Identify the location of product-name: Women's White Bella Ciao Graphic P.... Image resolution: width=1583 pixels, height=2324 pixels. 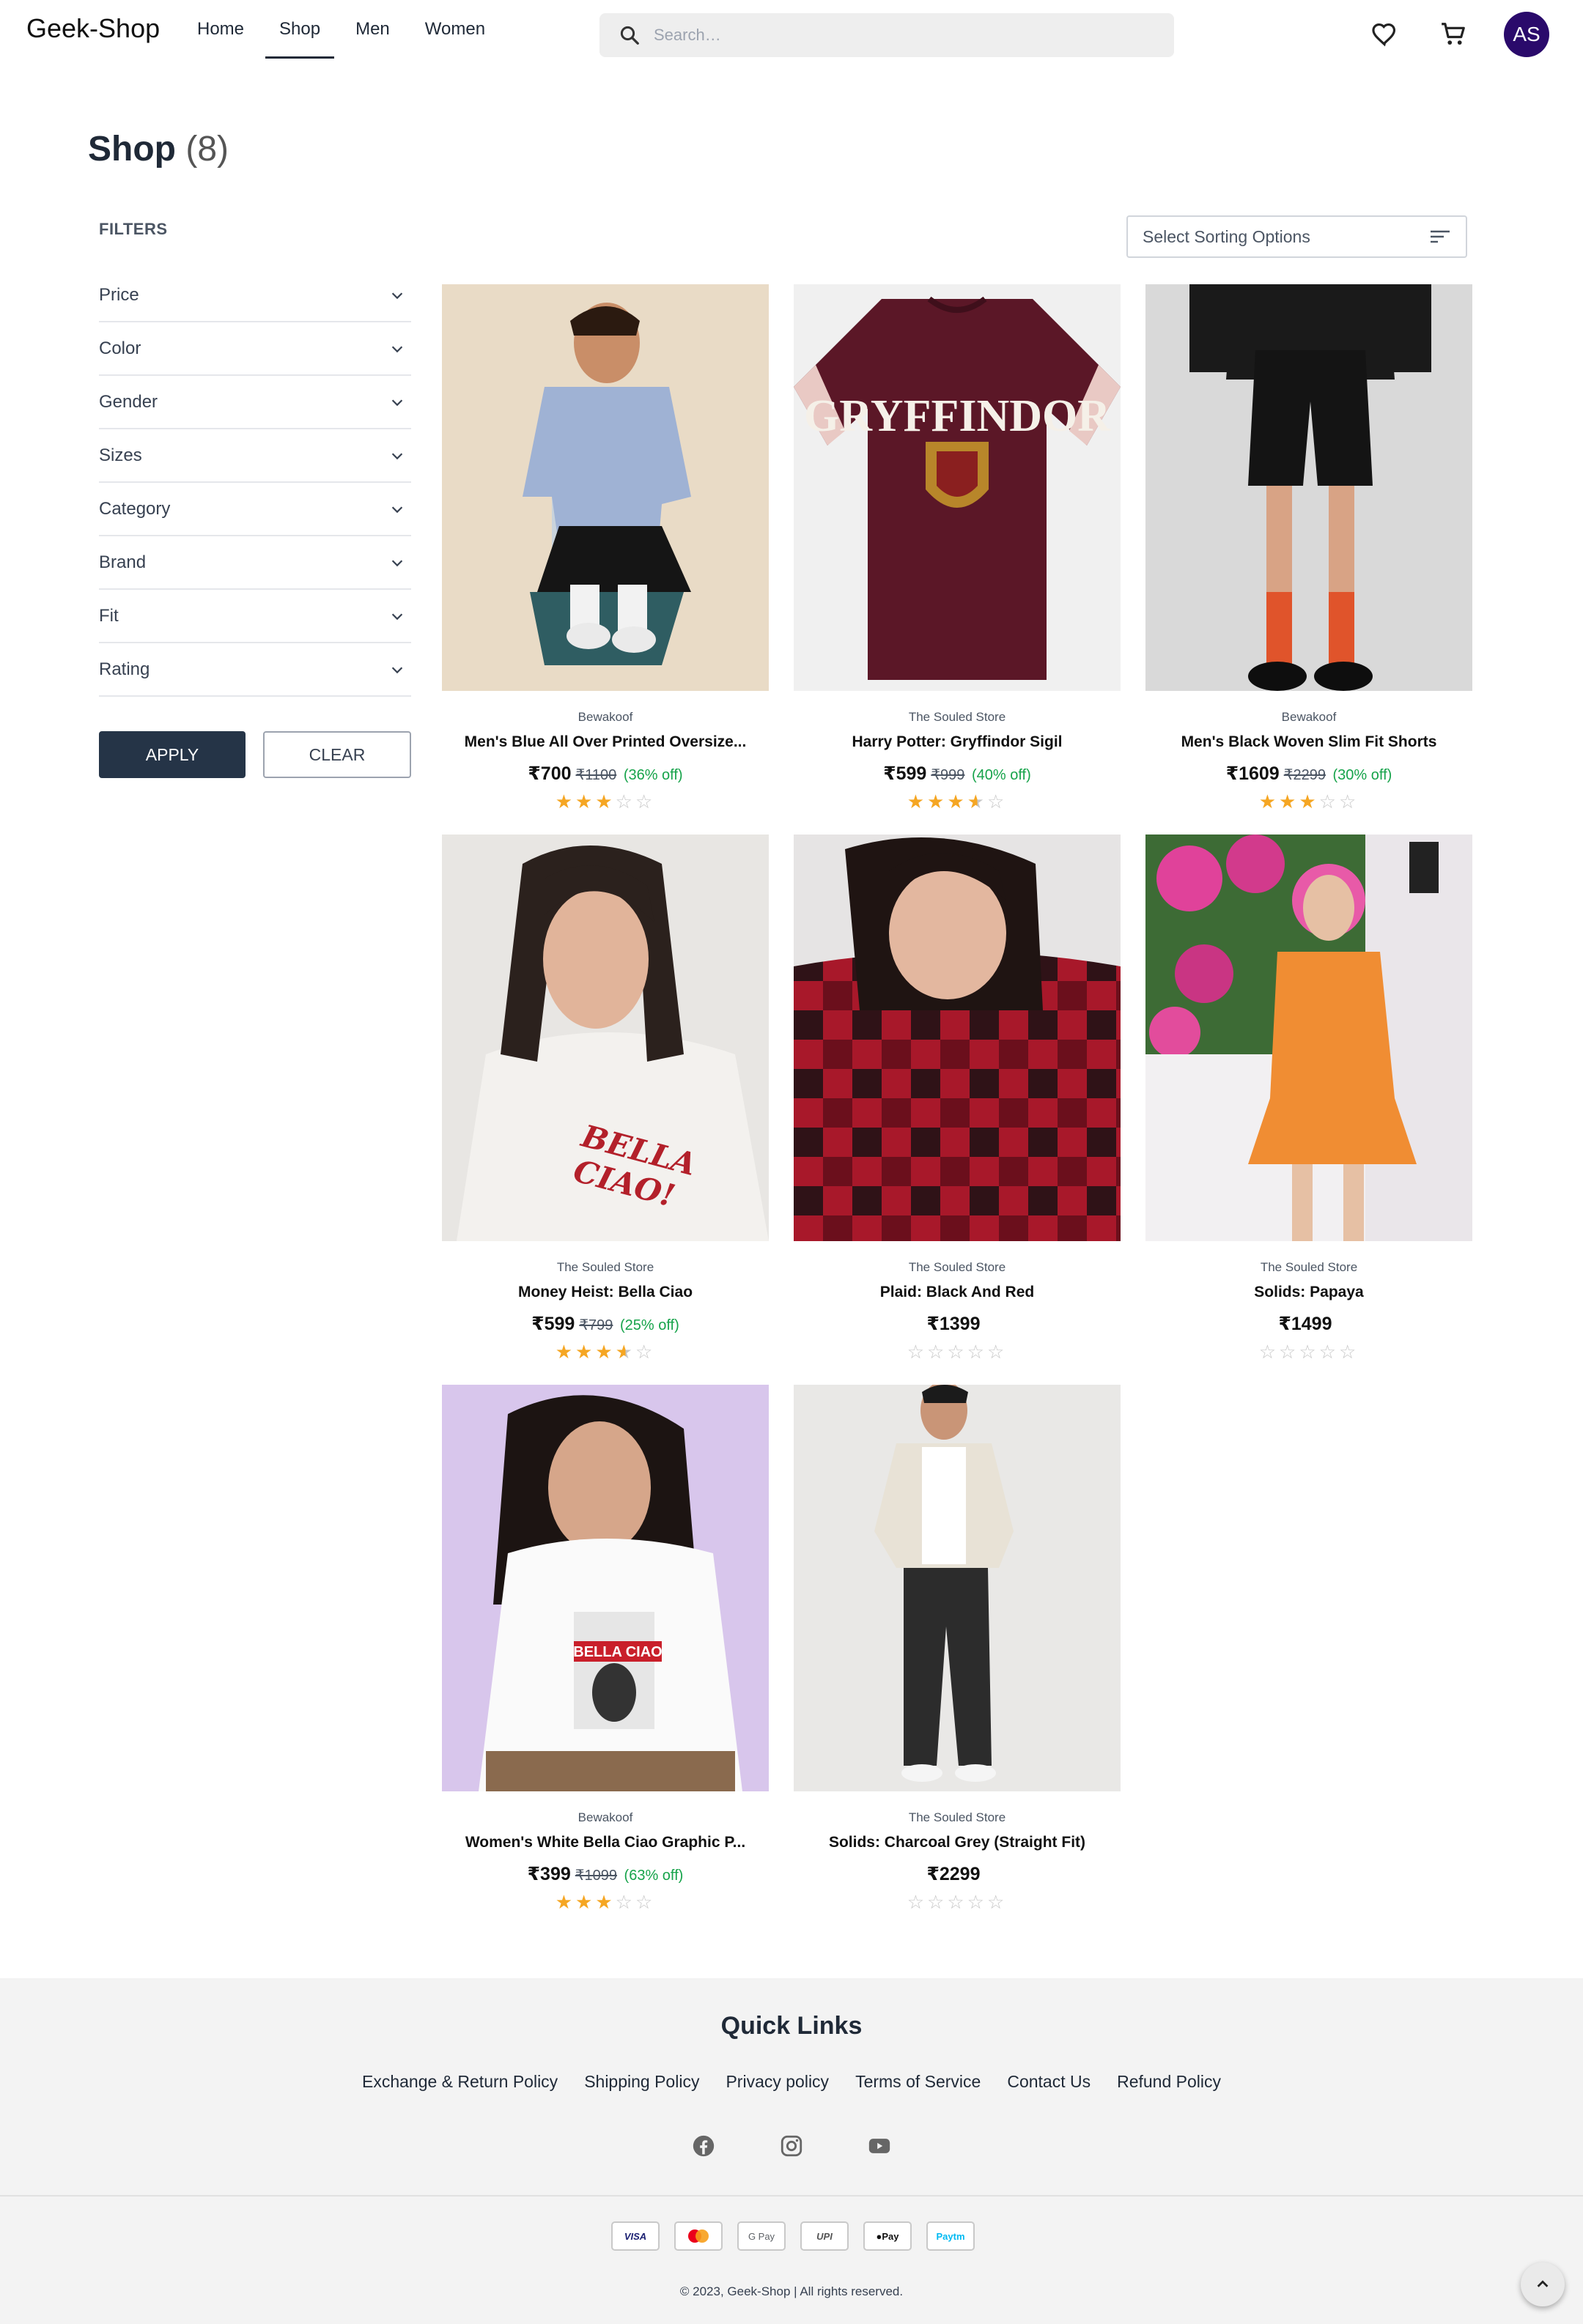
(605, 1843).